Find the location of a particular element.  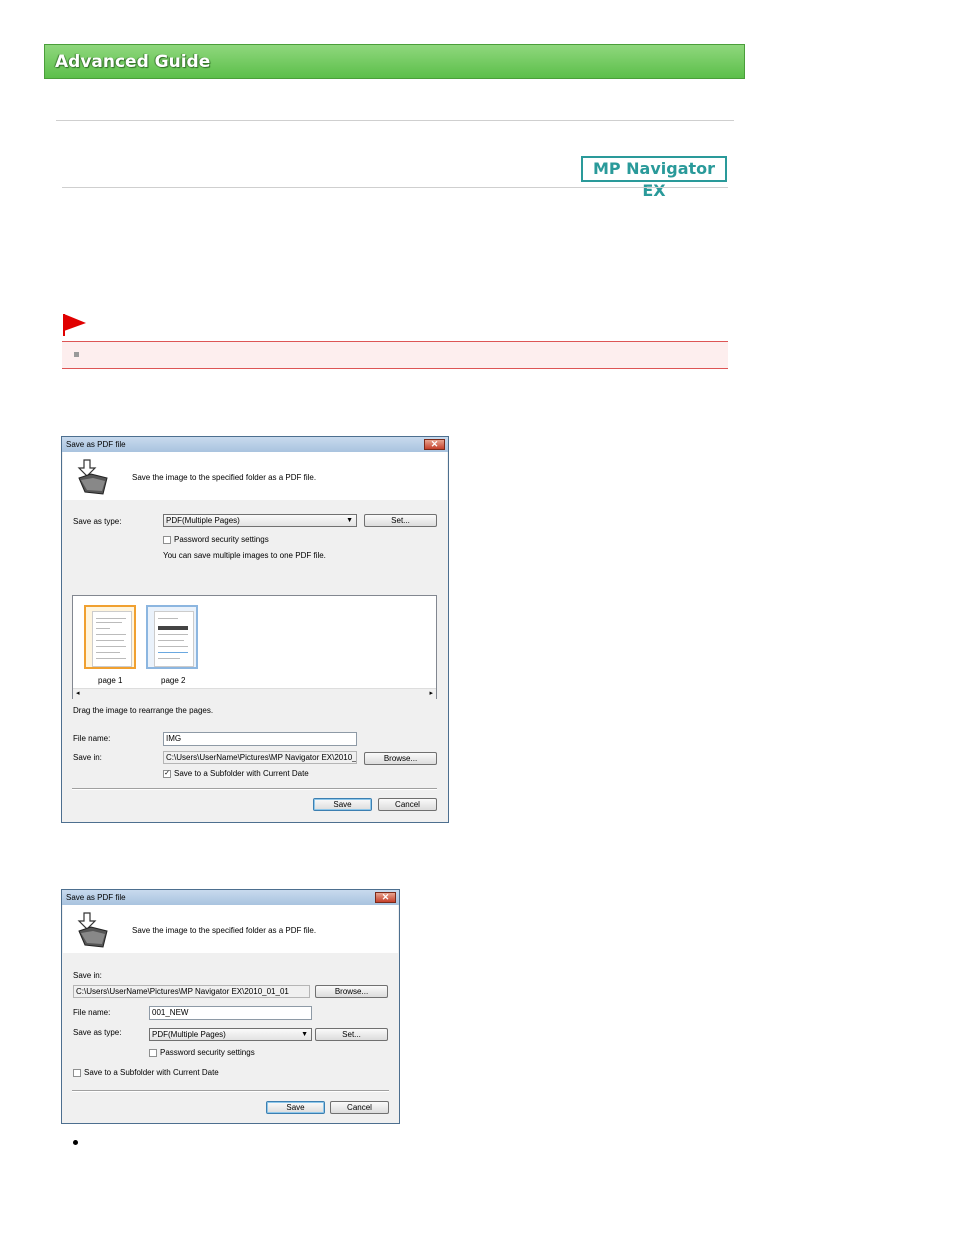

page-2-label: page 2 is located at coordinates (173, 680).